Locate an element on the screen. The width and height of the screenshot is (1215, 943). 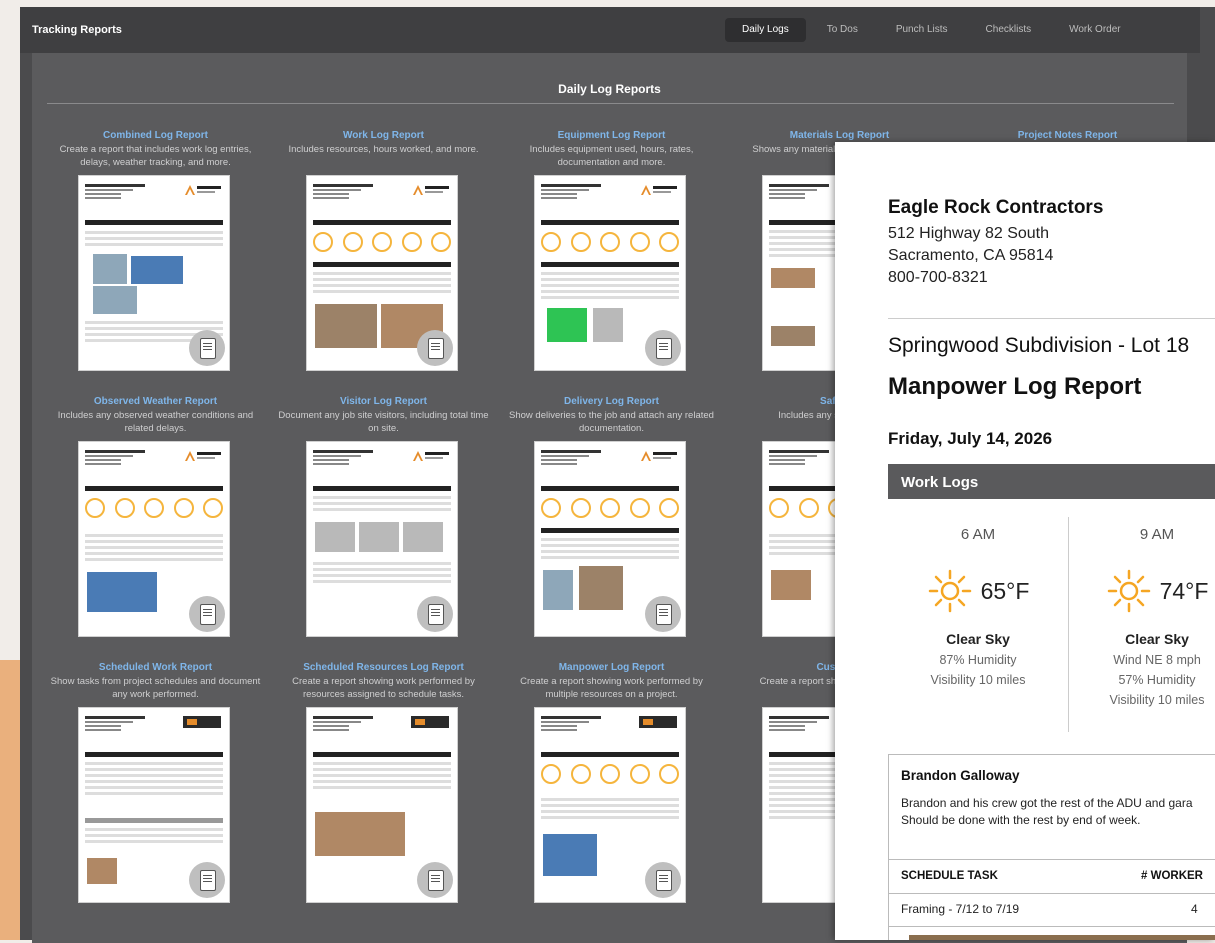
section-header: Work Logs is located at coordinates (1051, 481).